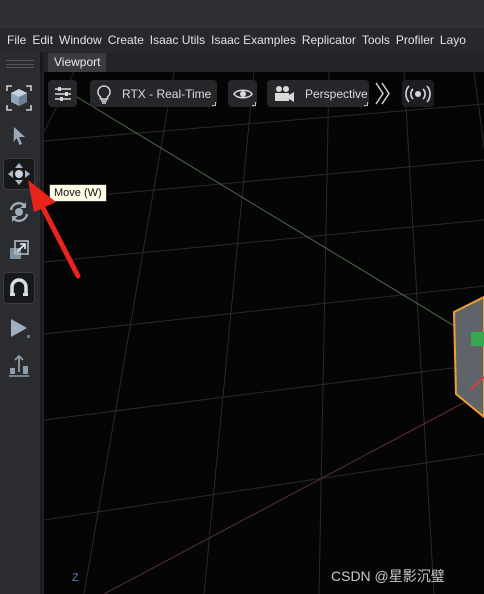 This screenshot has height=594, width=484. I want to click on render-mode-button: RTX - Real-Time, so click(153, 93).